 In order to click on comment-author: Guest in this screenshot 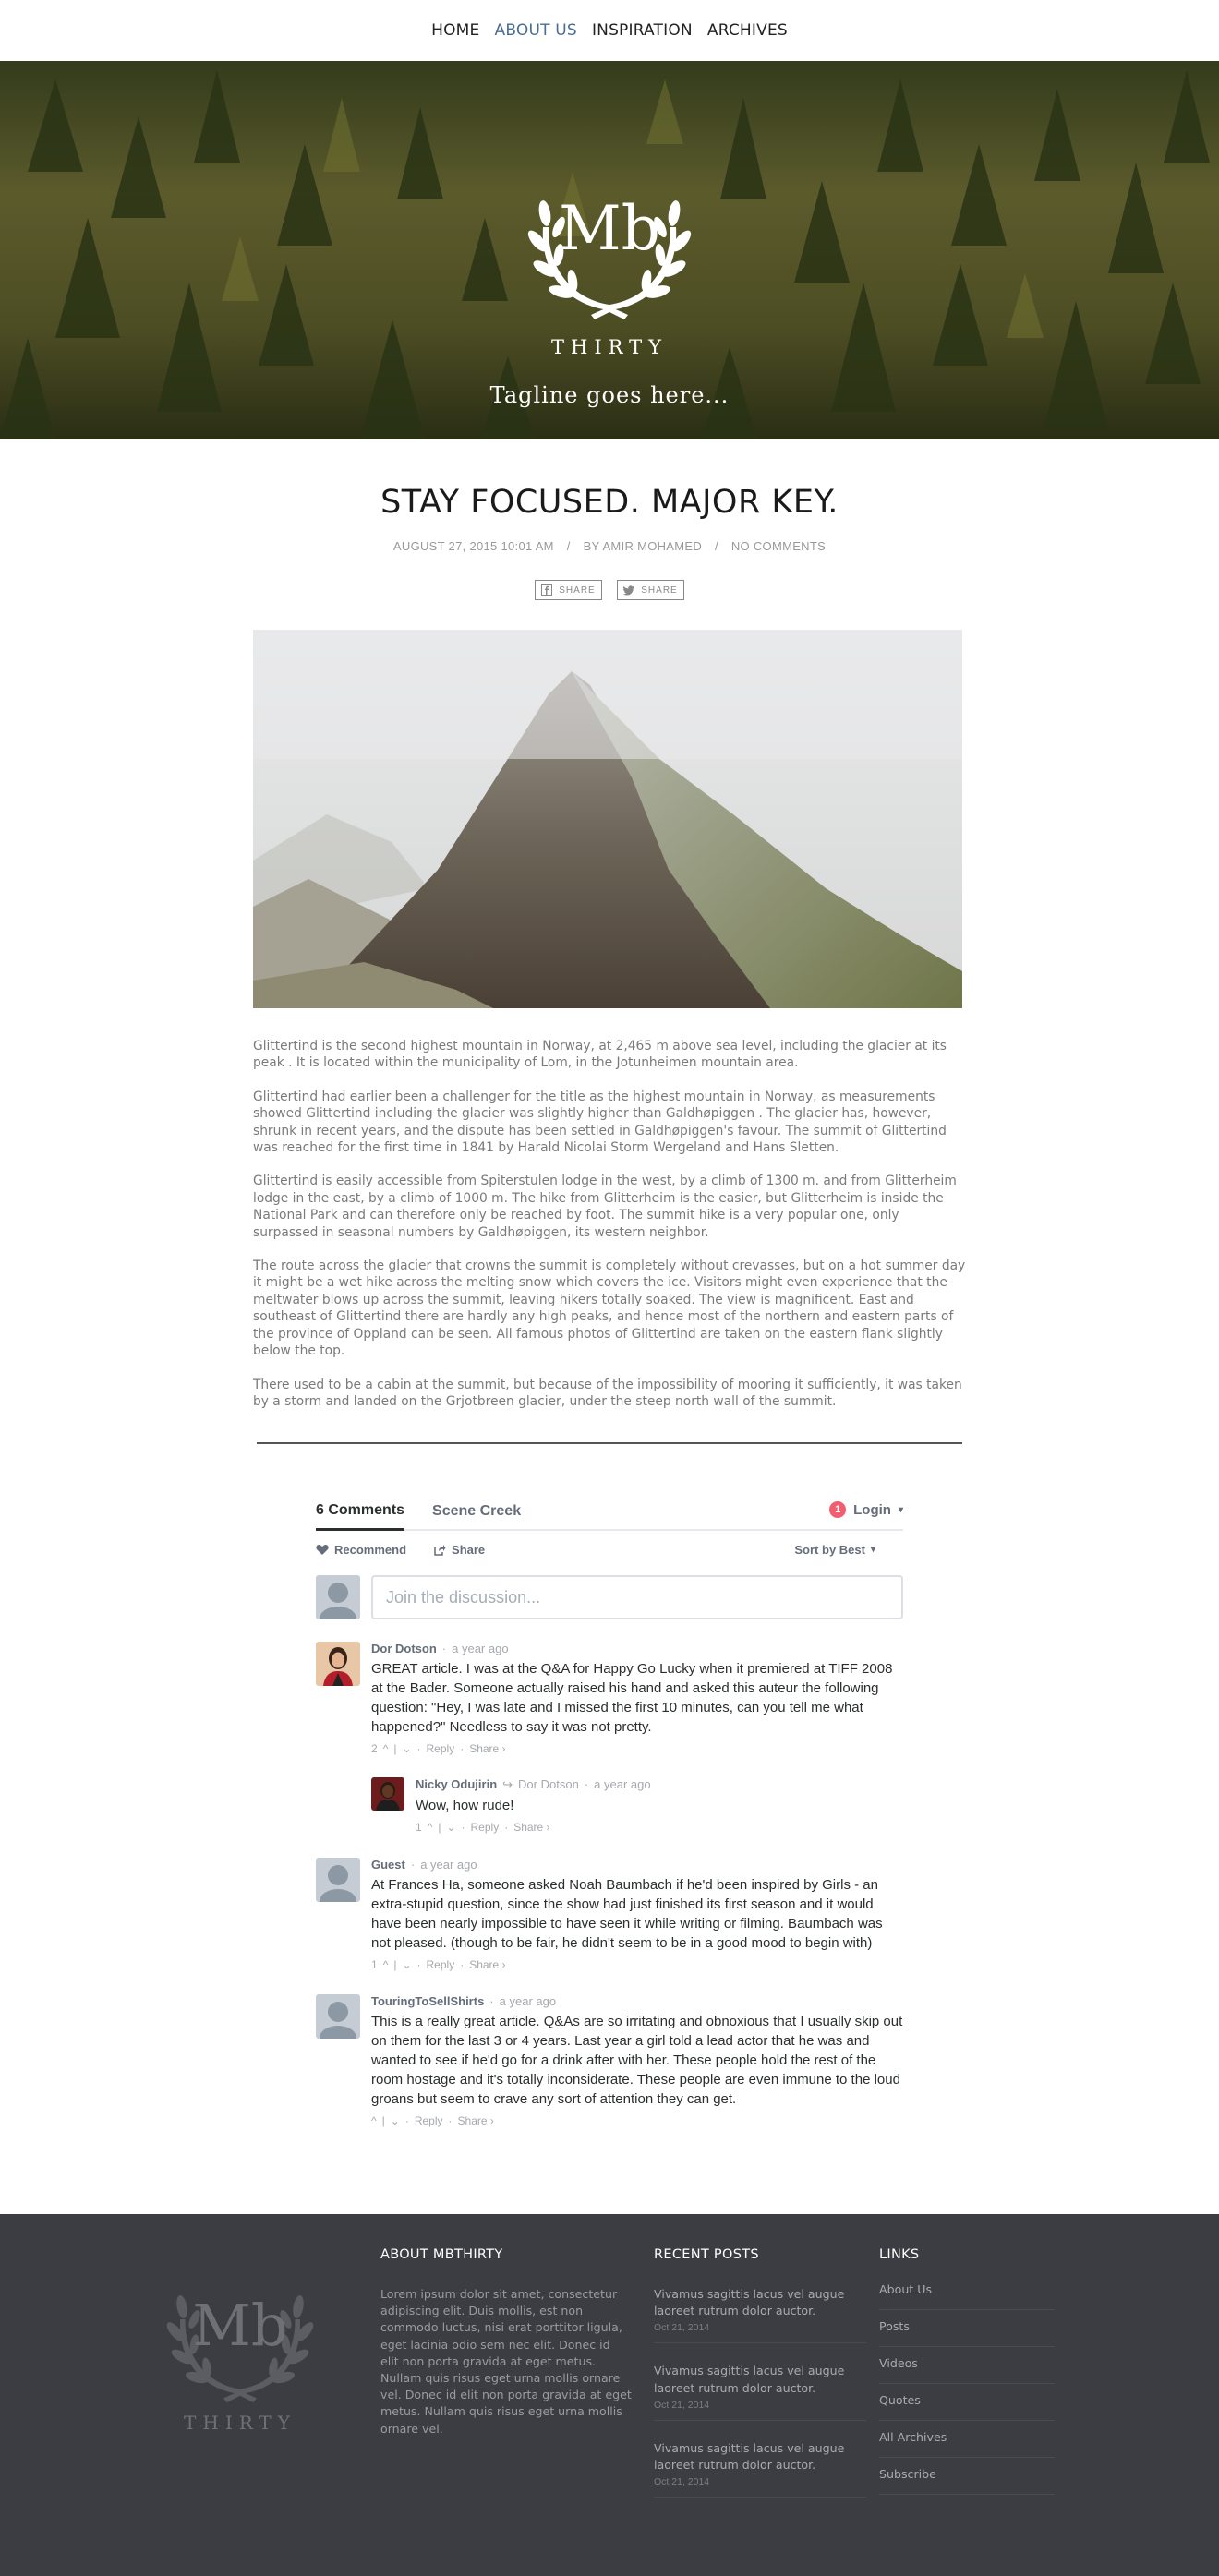, I will do `click(388, 1865)`.